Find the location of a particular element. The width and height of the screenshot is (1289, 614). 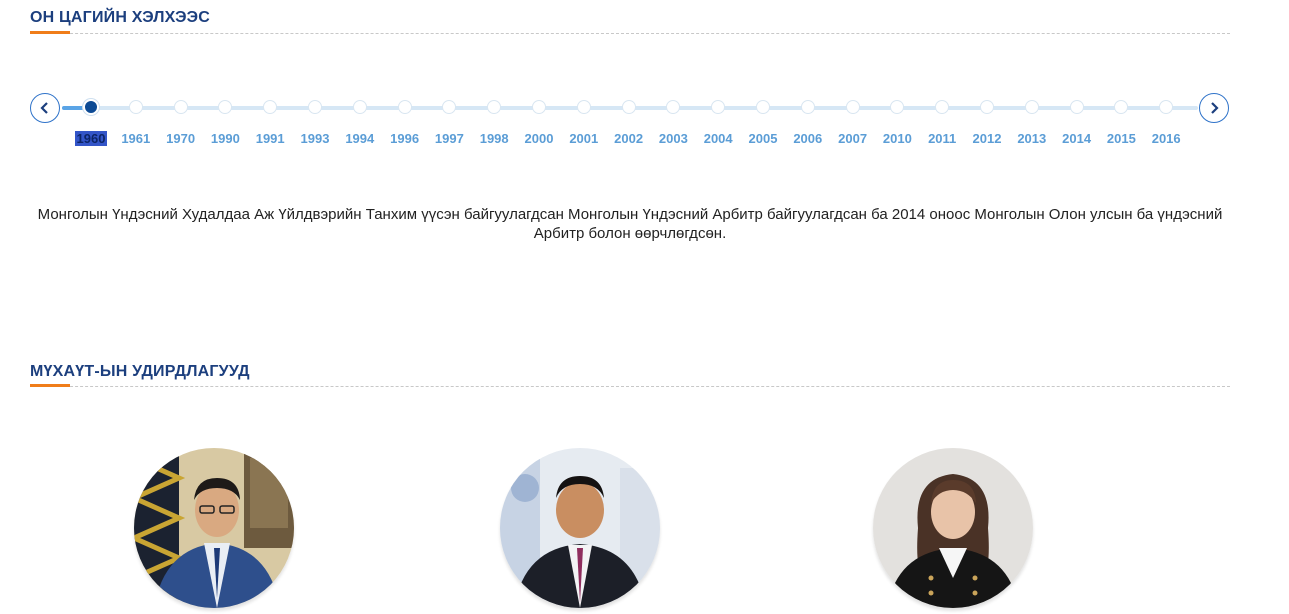

timeline-year-1990: 1990 is located at coordinates (225, 138).